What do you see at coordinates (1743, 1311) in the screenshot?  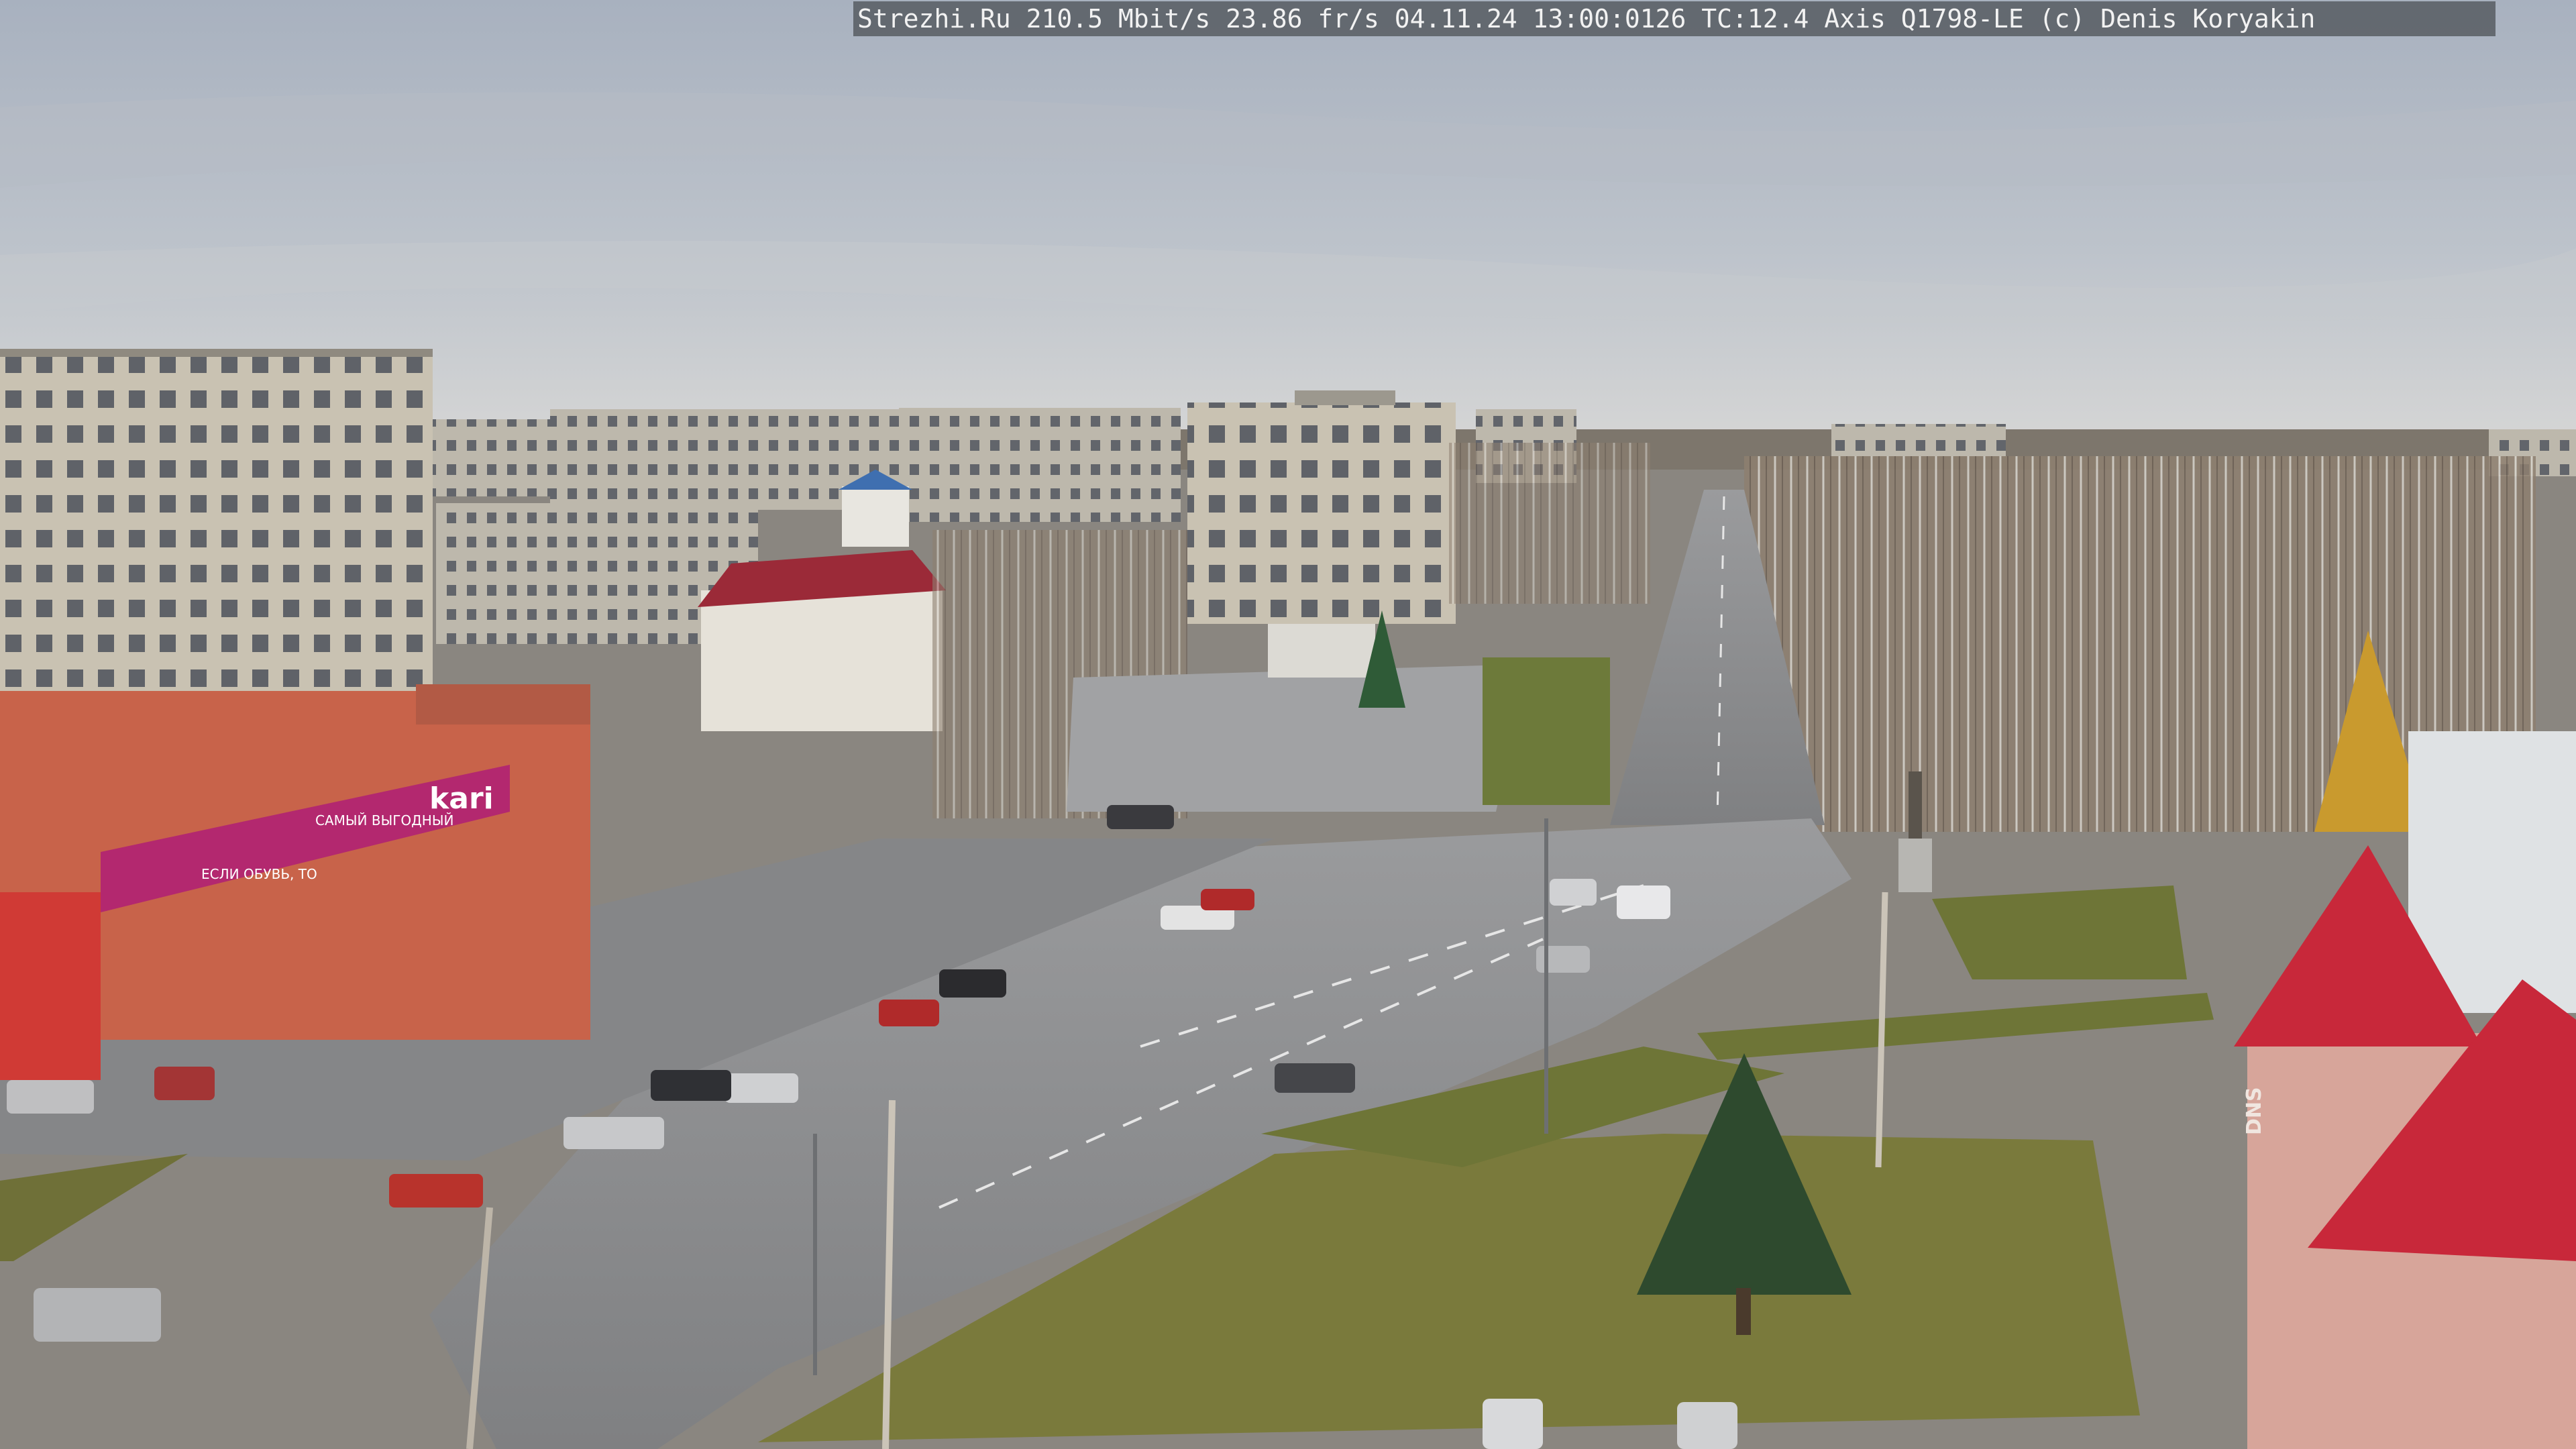 I see `pine-trunk` at bounding box center [1743, 1311].